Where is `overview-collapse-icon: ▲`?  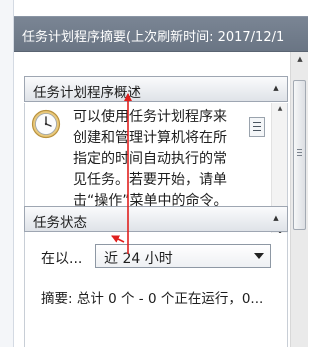
overview-collapse-icon: ▲ is located at coordinates (276, 88).